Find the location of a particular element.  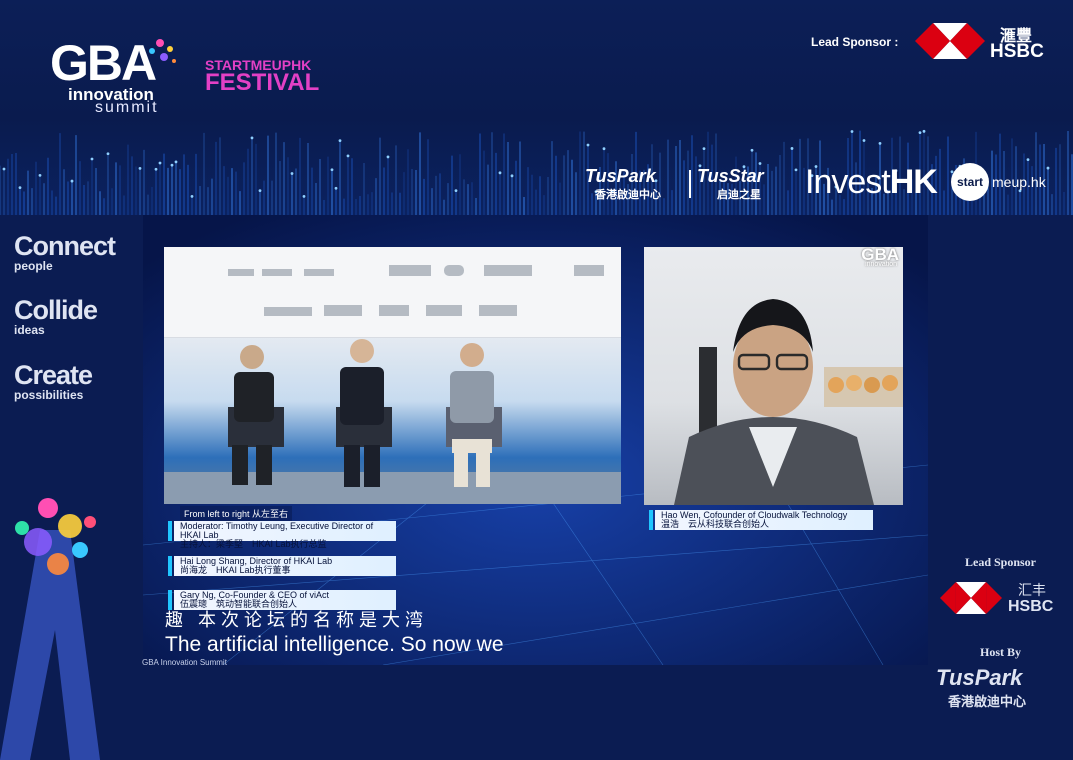

tagline-big: Collide is located at coordinates (56, 310).